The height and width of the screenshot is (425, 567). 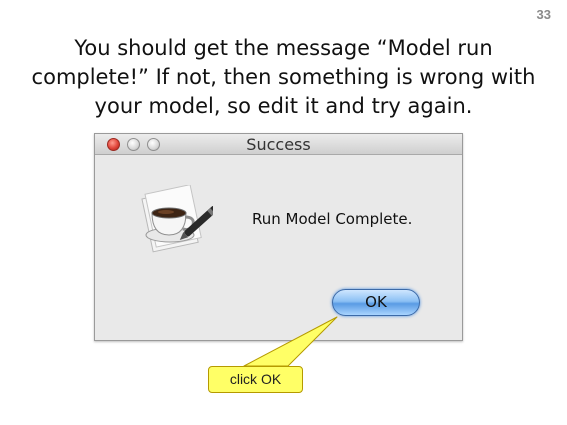 What do you see at coordinates (543, 14) in the screenshot?
I see `page-number: 33` at bounding box center [543, 14].